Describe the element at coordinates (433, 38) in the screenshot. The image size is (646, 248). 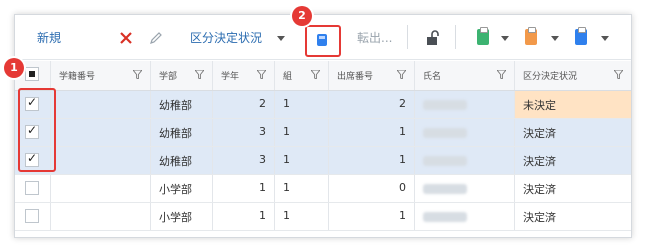
I see `lock-icon` at that location.